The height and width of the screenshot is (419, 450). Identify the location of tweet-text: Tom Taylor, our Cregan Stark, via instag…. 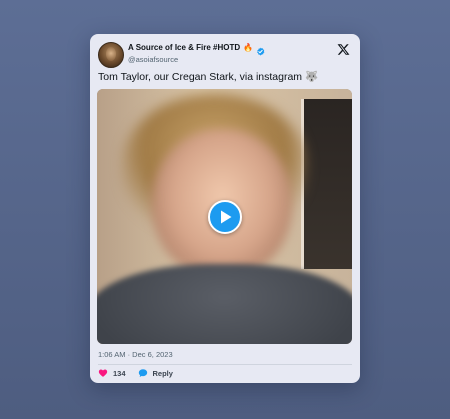
(208, 77).